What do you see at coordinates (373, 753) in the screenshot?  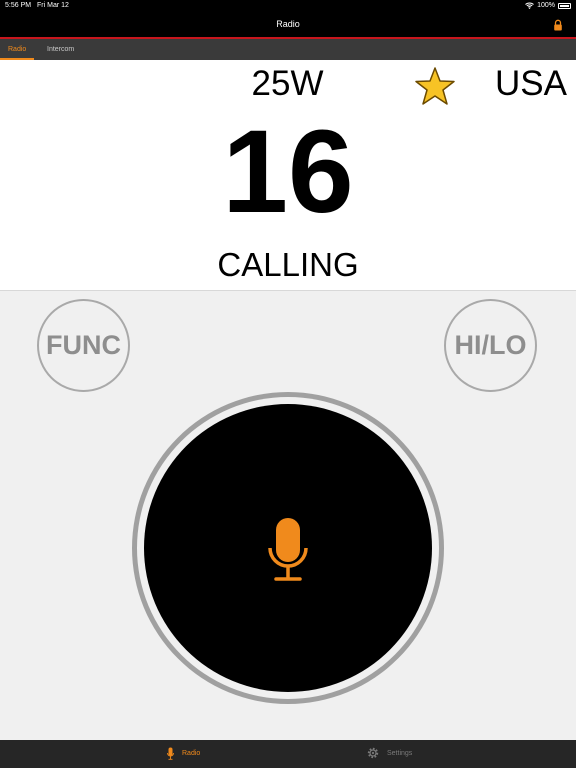 I see `gear-icon` at bounding box center [373, 753].